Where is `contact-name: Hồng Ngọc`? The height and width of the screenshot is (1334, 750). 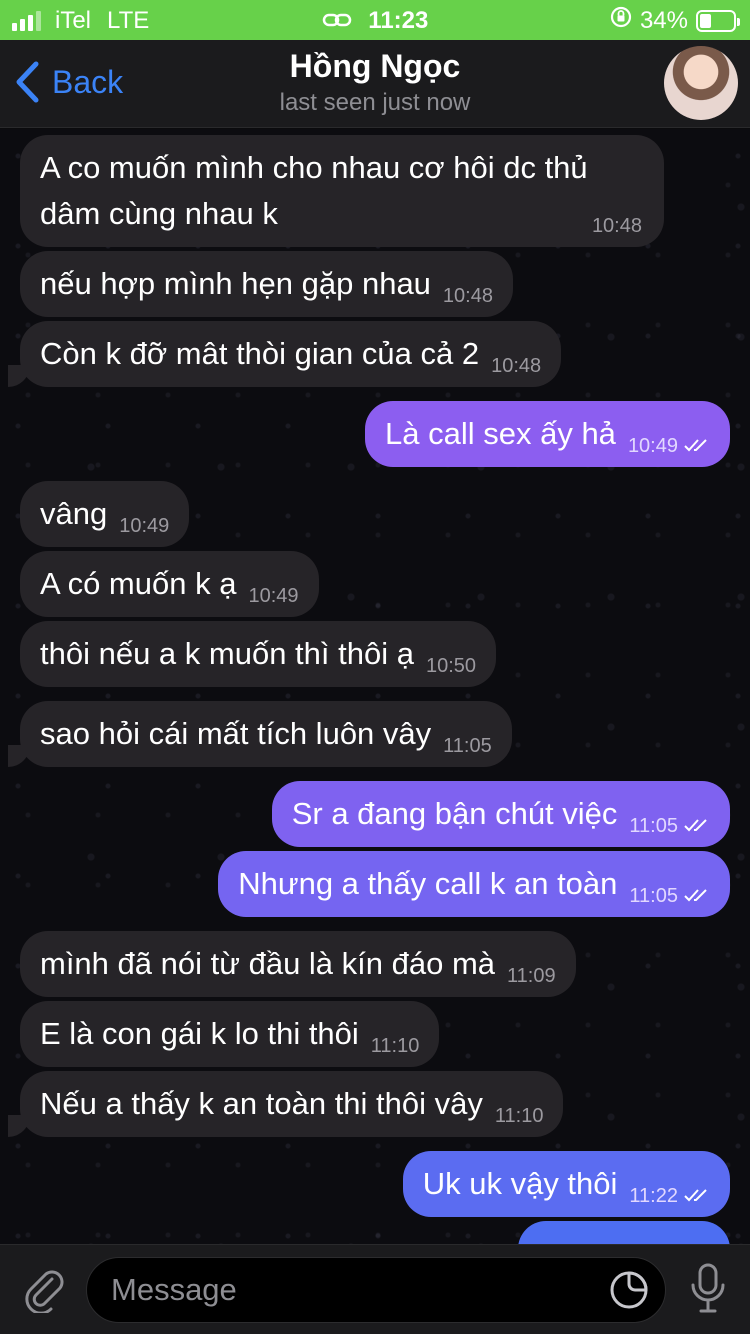
contact-name: Hồng Ngọc is located at coordinates (375, 66).